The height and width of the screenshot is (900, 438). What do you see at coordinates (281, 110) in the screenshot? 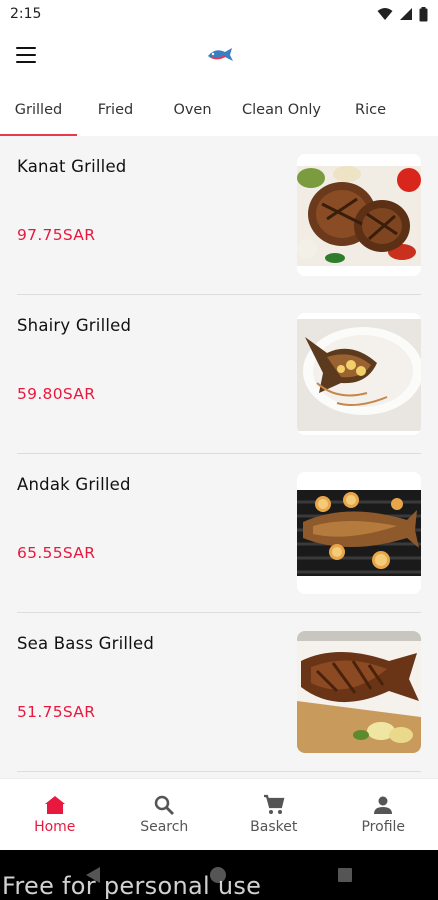
I see `tab-clean-only: Clean Only` at bounding box center [281, 110].